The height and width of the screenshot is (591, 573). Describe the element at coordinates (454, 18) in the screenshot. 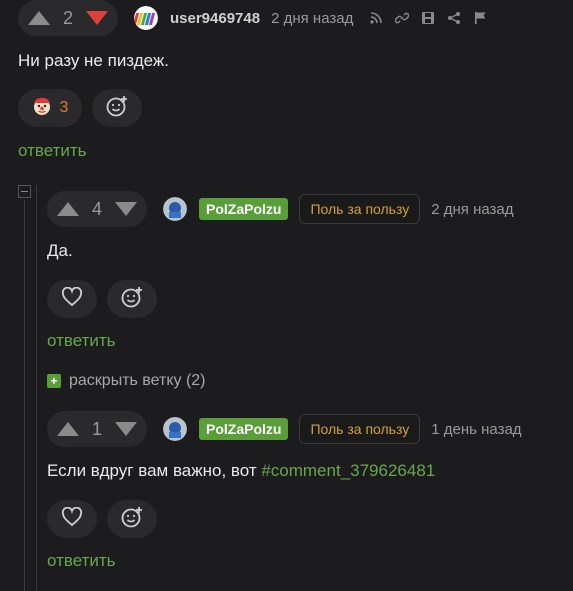

I see `share-icon` at that location.